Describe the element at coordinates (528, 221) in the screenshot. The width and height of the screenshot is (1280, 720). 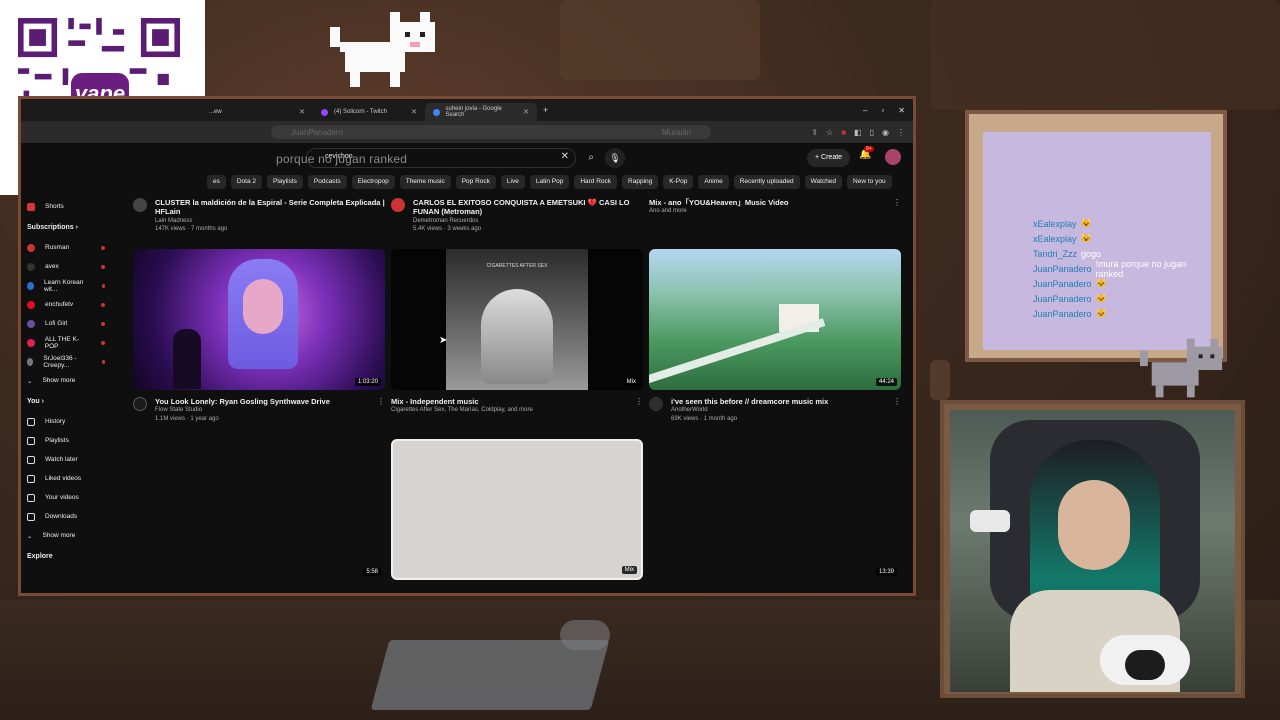
I see `channel-name: Demetroman Recuerdos` at that location.